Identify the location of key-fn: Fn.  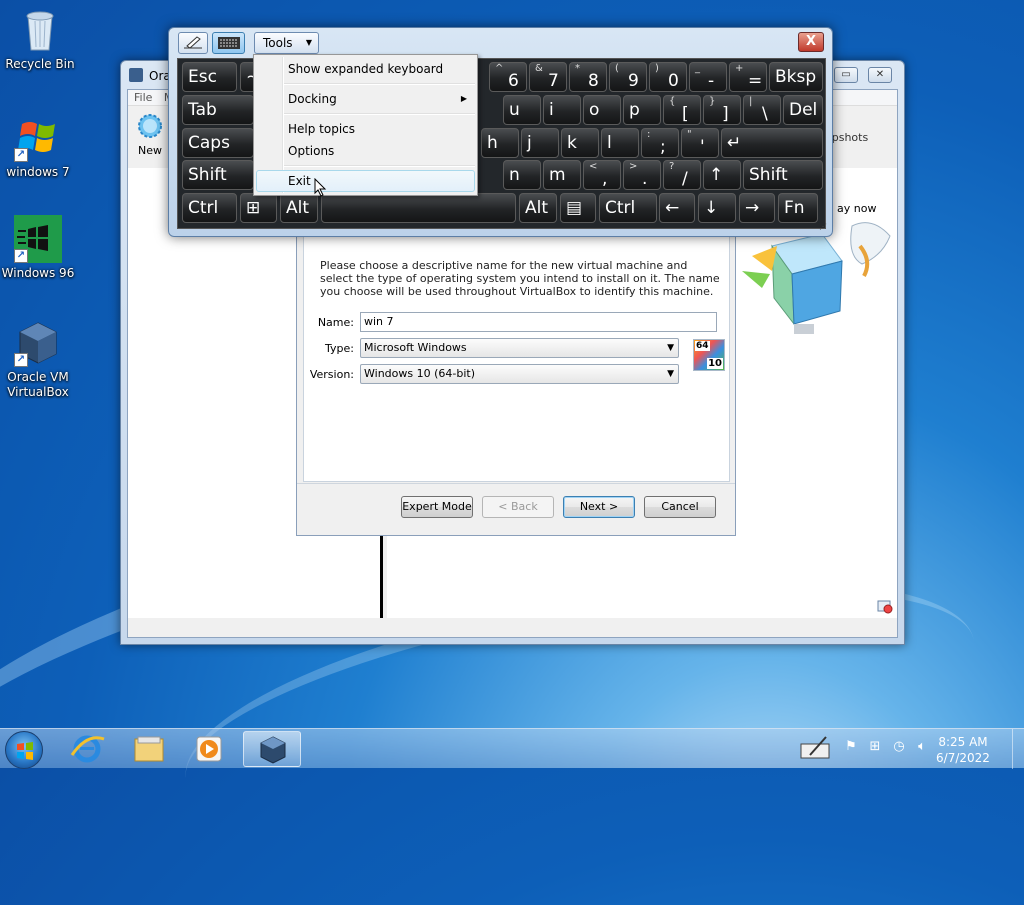
(798, 208).